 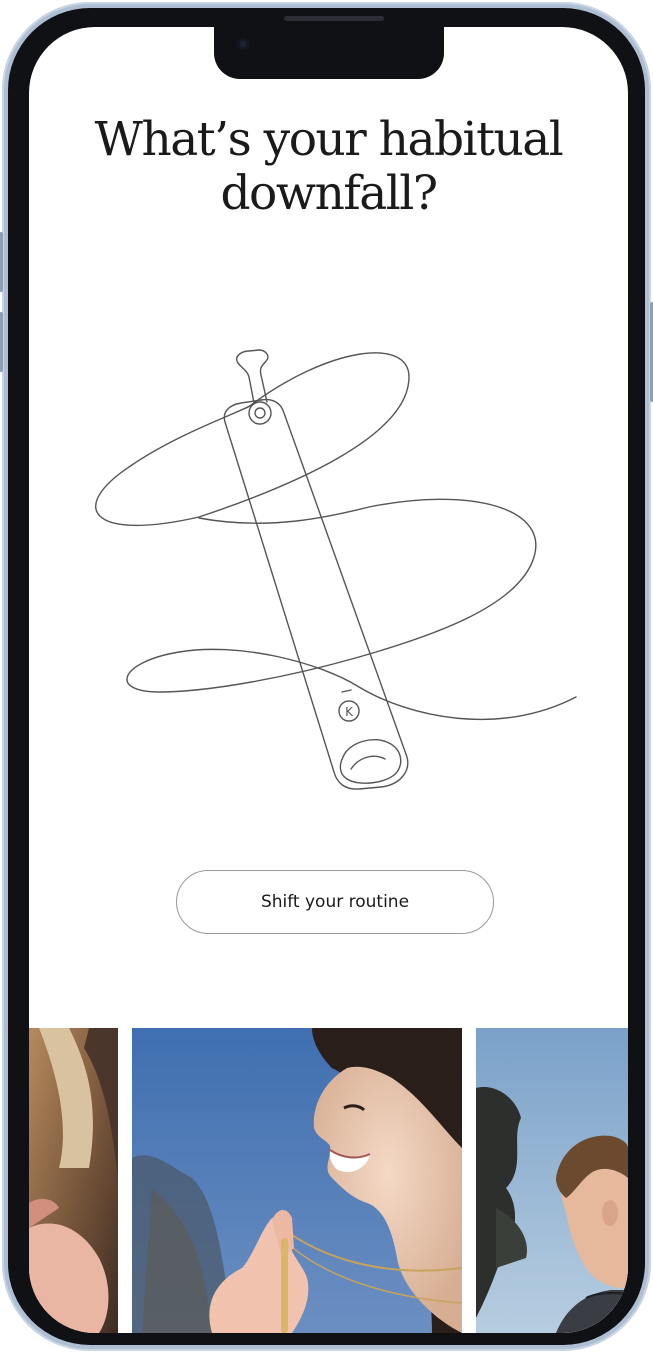 What do you see at coordinates (335, 902) in the screenshot?
I see `shift-routine-button: Shift your routine` at bounding box center [335, 902].